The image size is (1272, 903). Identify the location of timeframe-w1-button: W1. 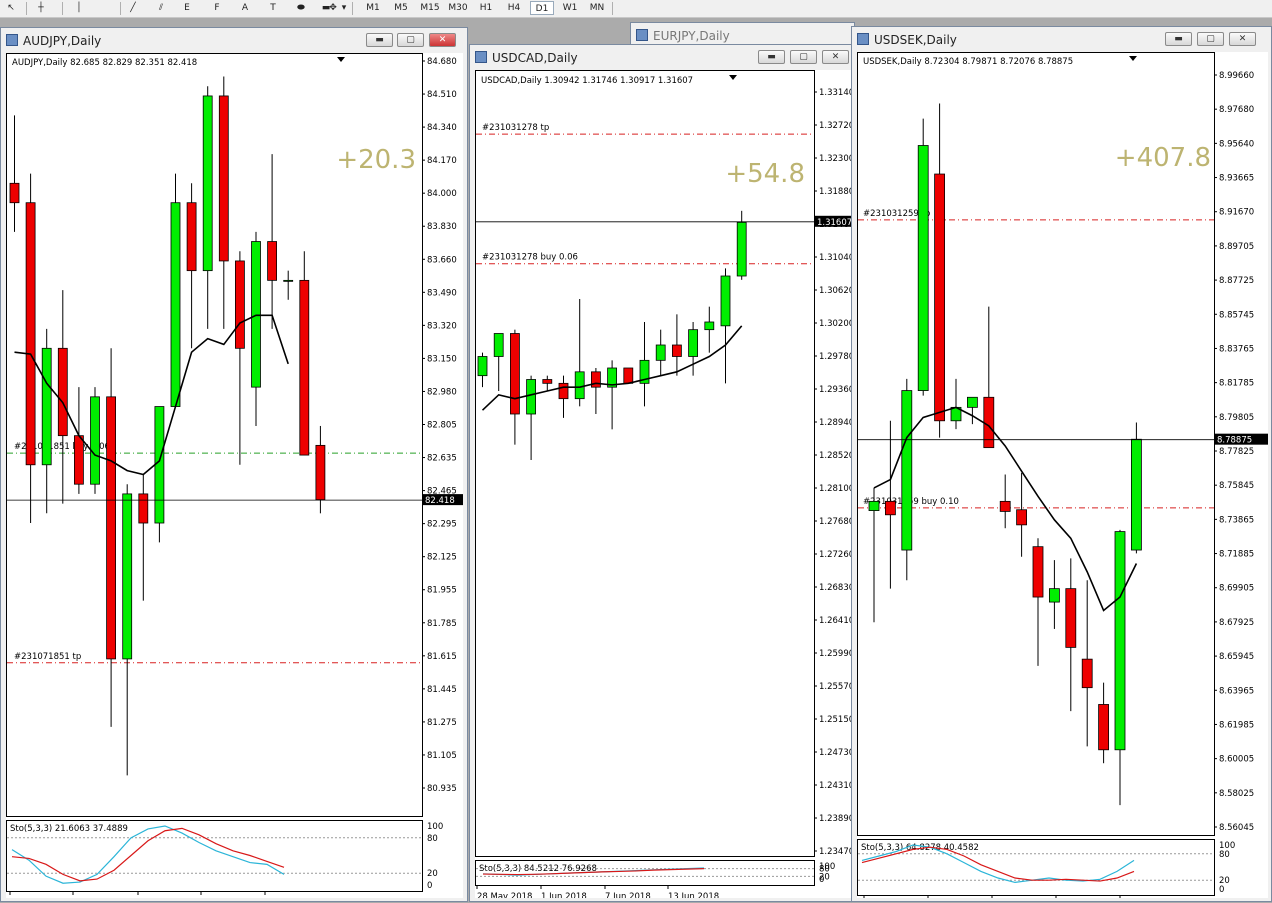
(570, 8).